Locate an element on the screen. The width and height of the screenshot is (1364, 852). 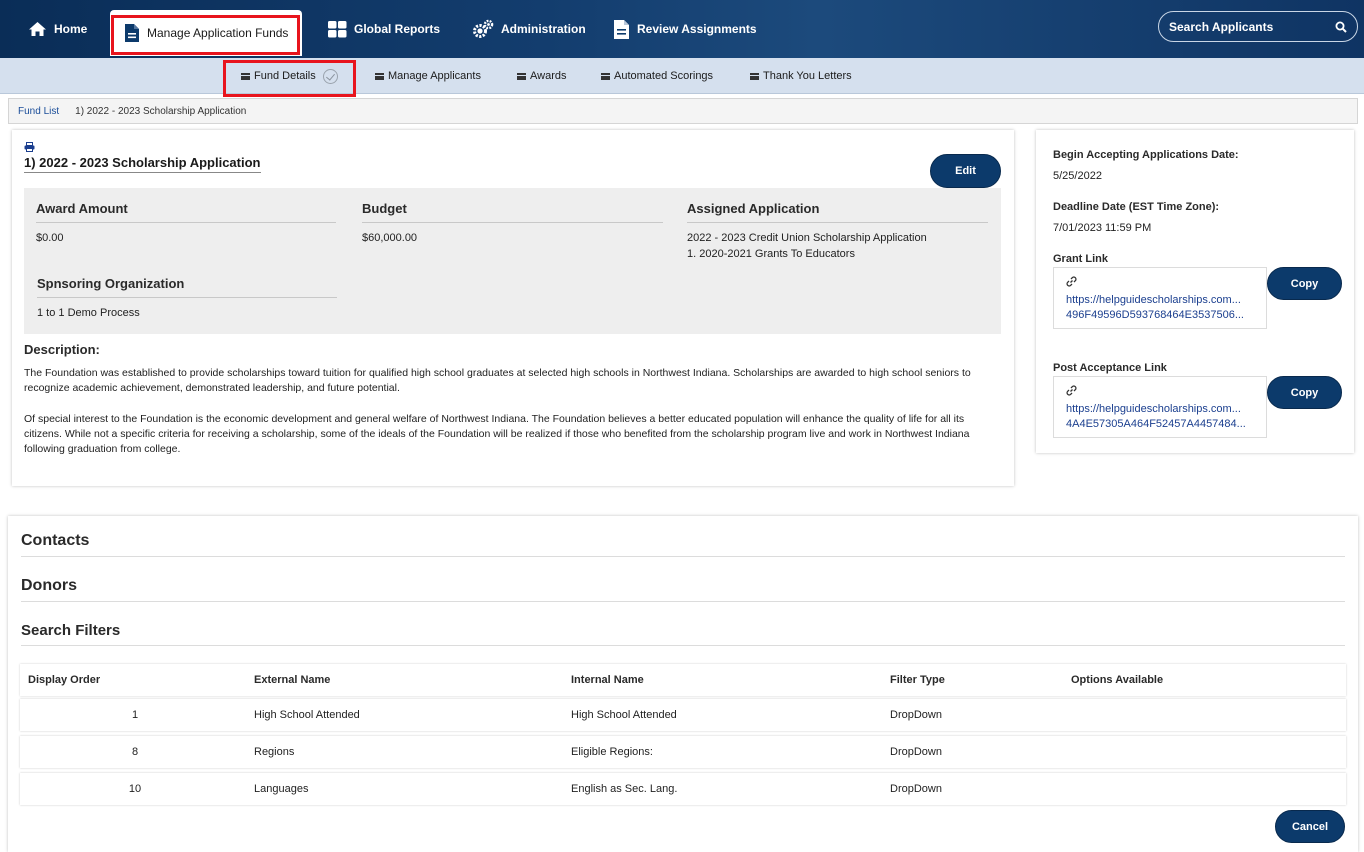
award-amount-field: Award Amount $0.00 is located at coordinates (186, 223).